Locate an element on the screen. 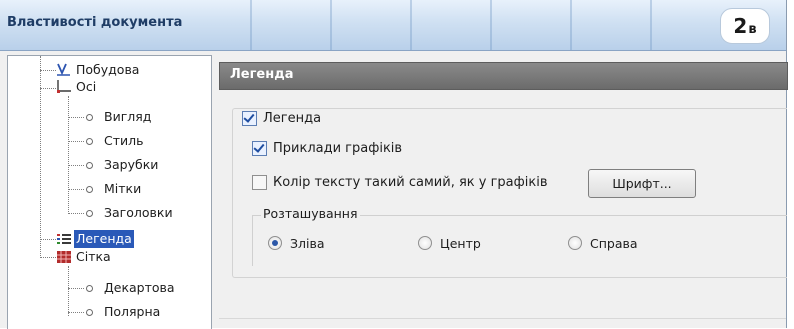 This screenshot has height=329, width=794. figure-badge: 2 в is located at coordinates (745, 26).